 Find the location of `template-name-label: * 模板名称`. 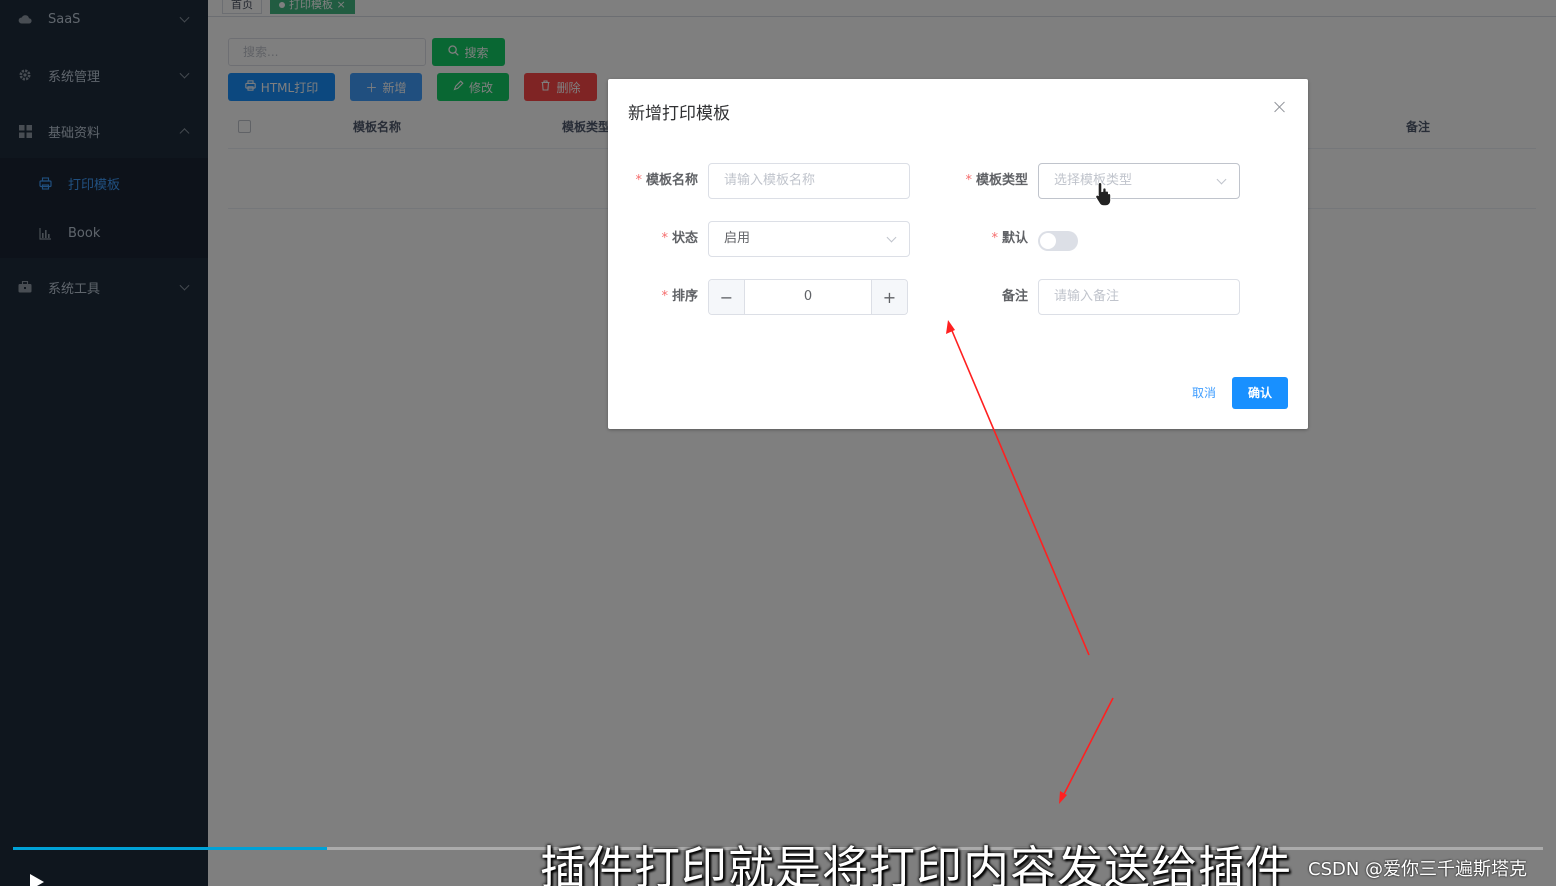

template-name-label: * 模板名称 is located at coordinates (653, 181).